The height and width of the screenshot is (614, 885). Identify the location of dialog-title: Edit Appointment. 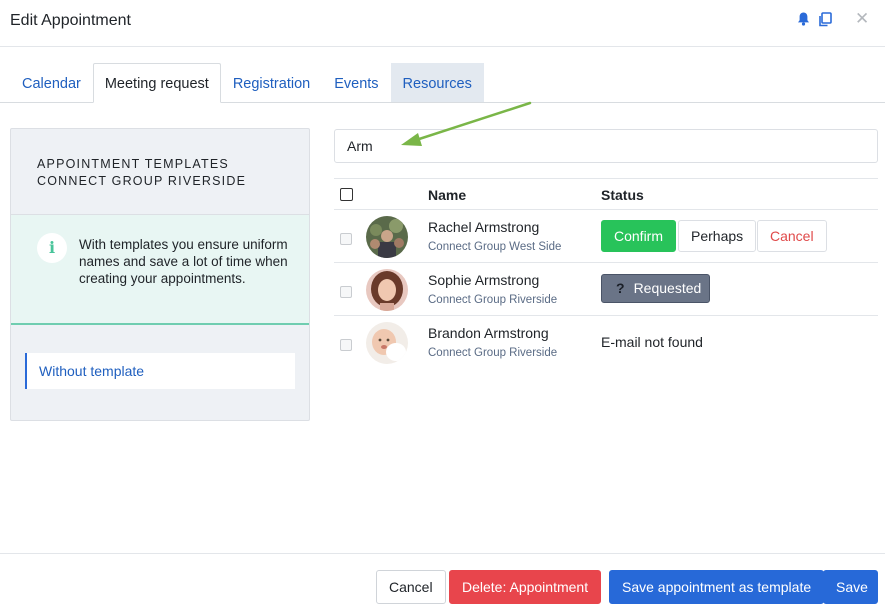
(70, 20).